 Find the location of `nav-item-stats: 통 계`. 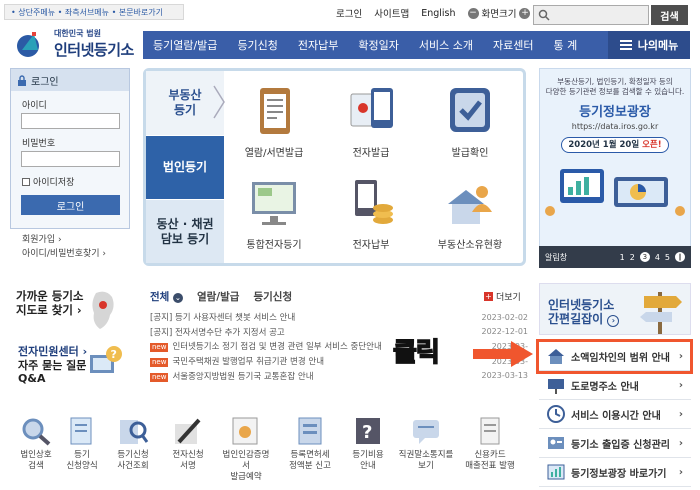

nav-item-stats: 통 계 is located at coordinates (565, 45).